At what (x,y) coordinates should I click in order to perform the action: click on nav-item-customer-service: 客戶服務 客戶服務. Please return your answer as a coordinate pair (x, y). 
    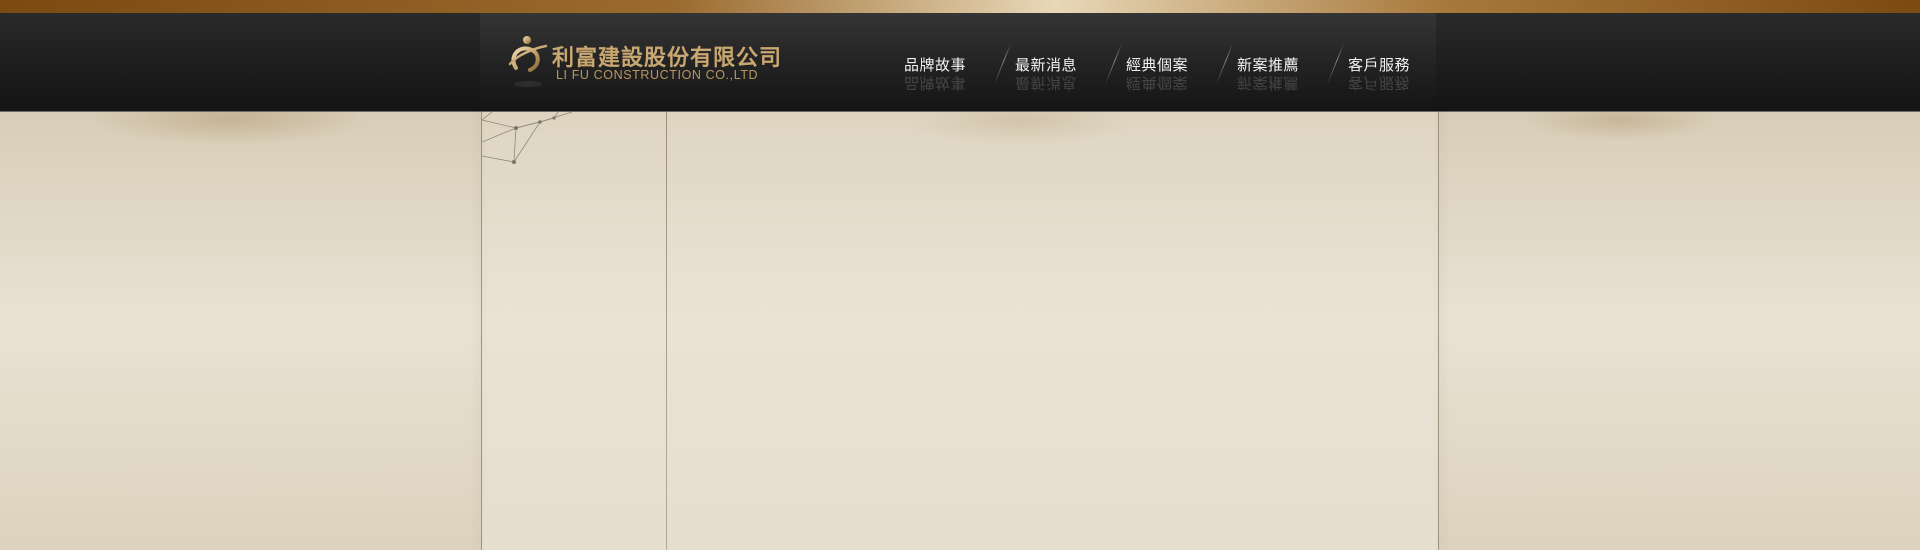
    Looking at the image, I should click on (1399, 62).